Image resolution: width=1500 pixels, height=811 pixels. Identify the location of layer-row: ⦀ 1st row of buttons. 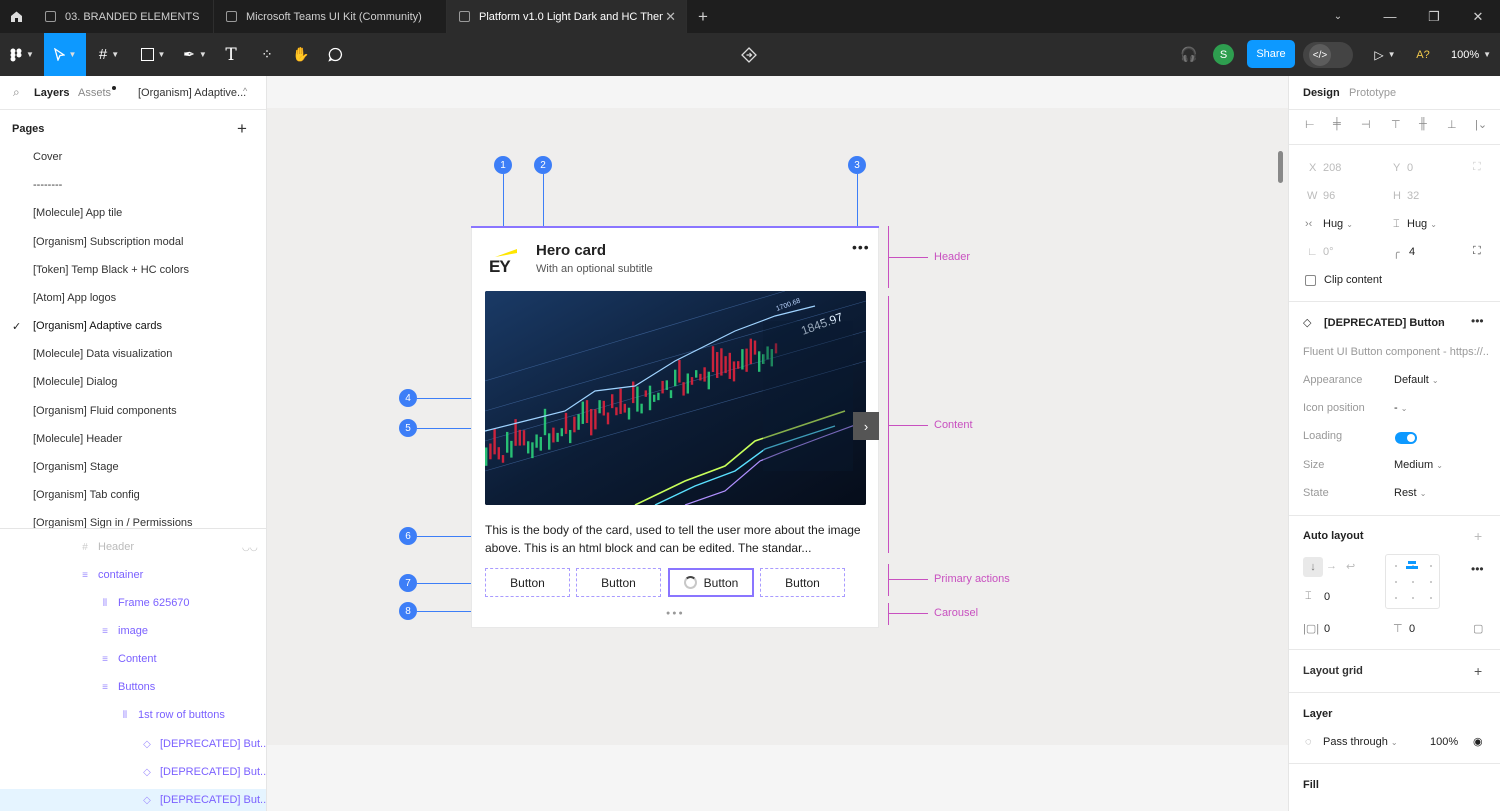
(171, 715).